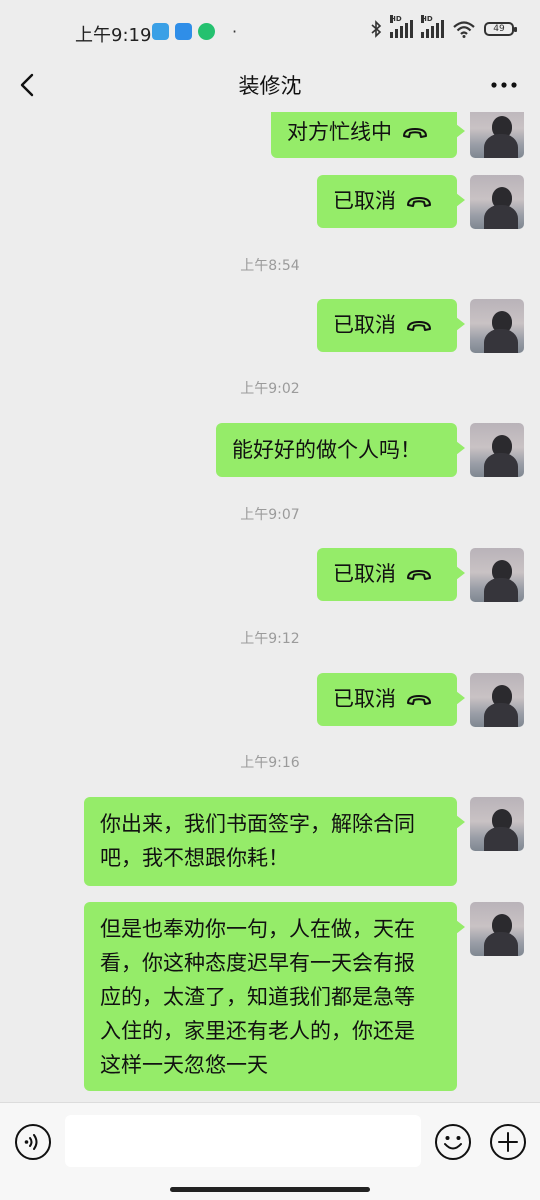  Describe the element at coordinates (257, 929) in the screenshot. I see `message-text-line: 但是也奉劝你一句，人在做，天在` at that location.